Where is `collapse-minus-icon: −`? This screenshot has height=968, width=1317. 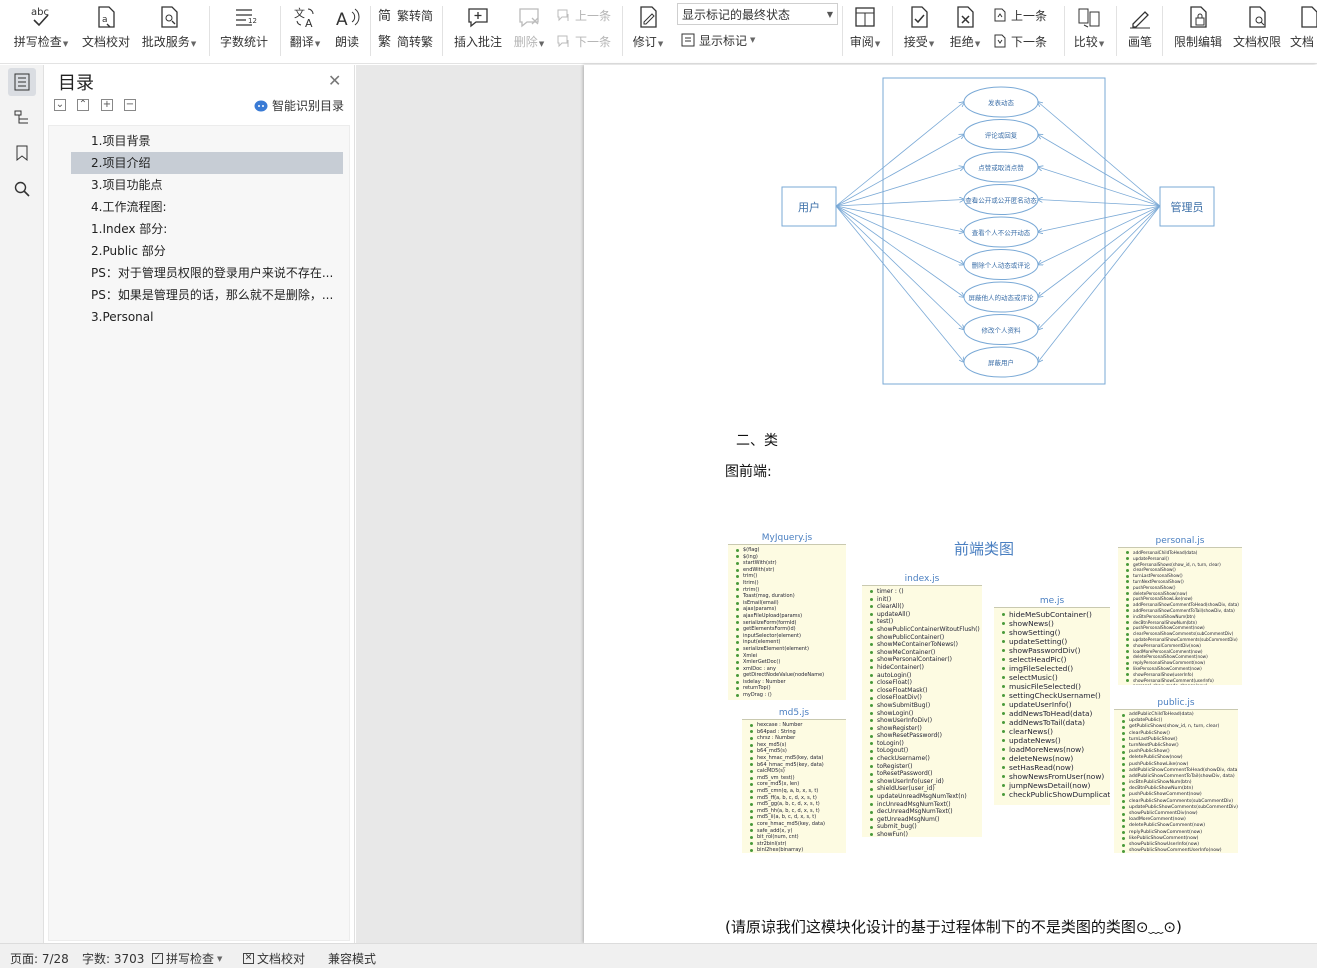 collapse-minus-icon: − is located at coordinates (130, 105).